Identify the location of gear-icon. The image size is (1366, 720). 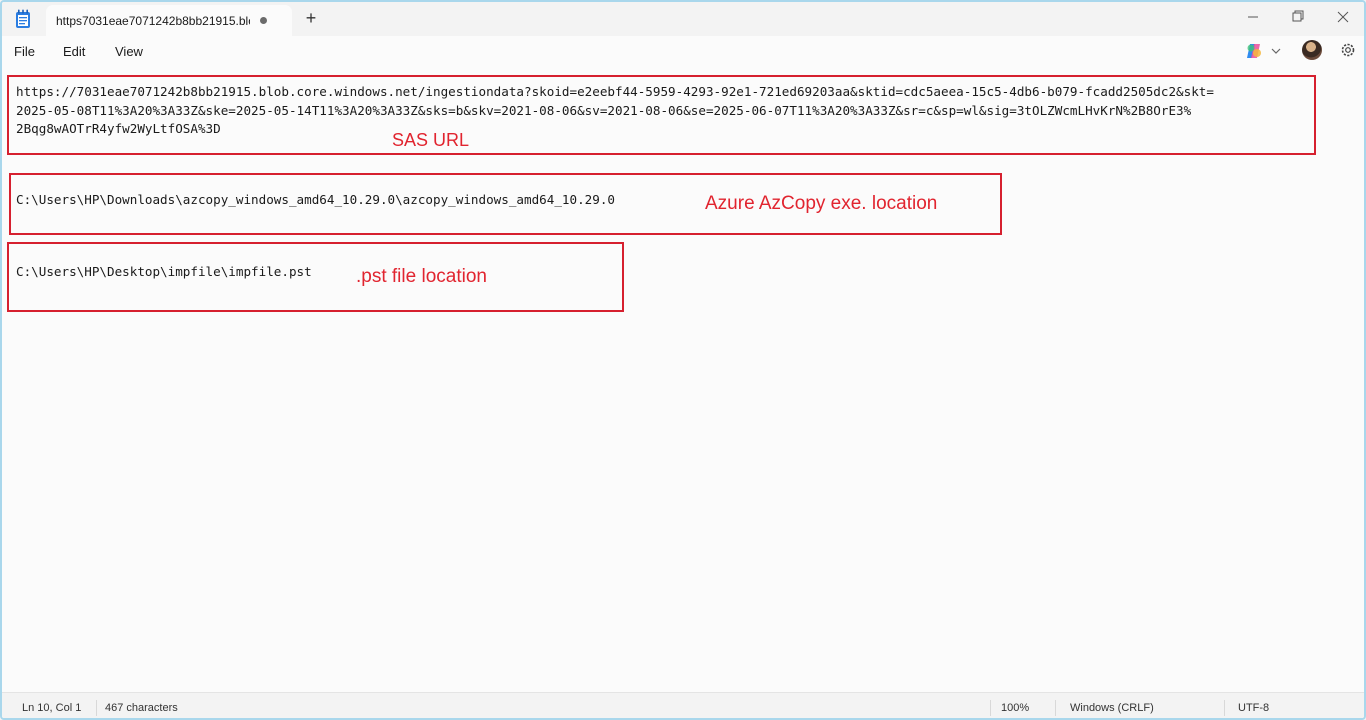
(1348, 50).